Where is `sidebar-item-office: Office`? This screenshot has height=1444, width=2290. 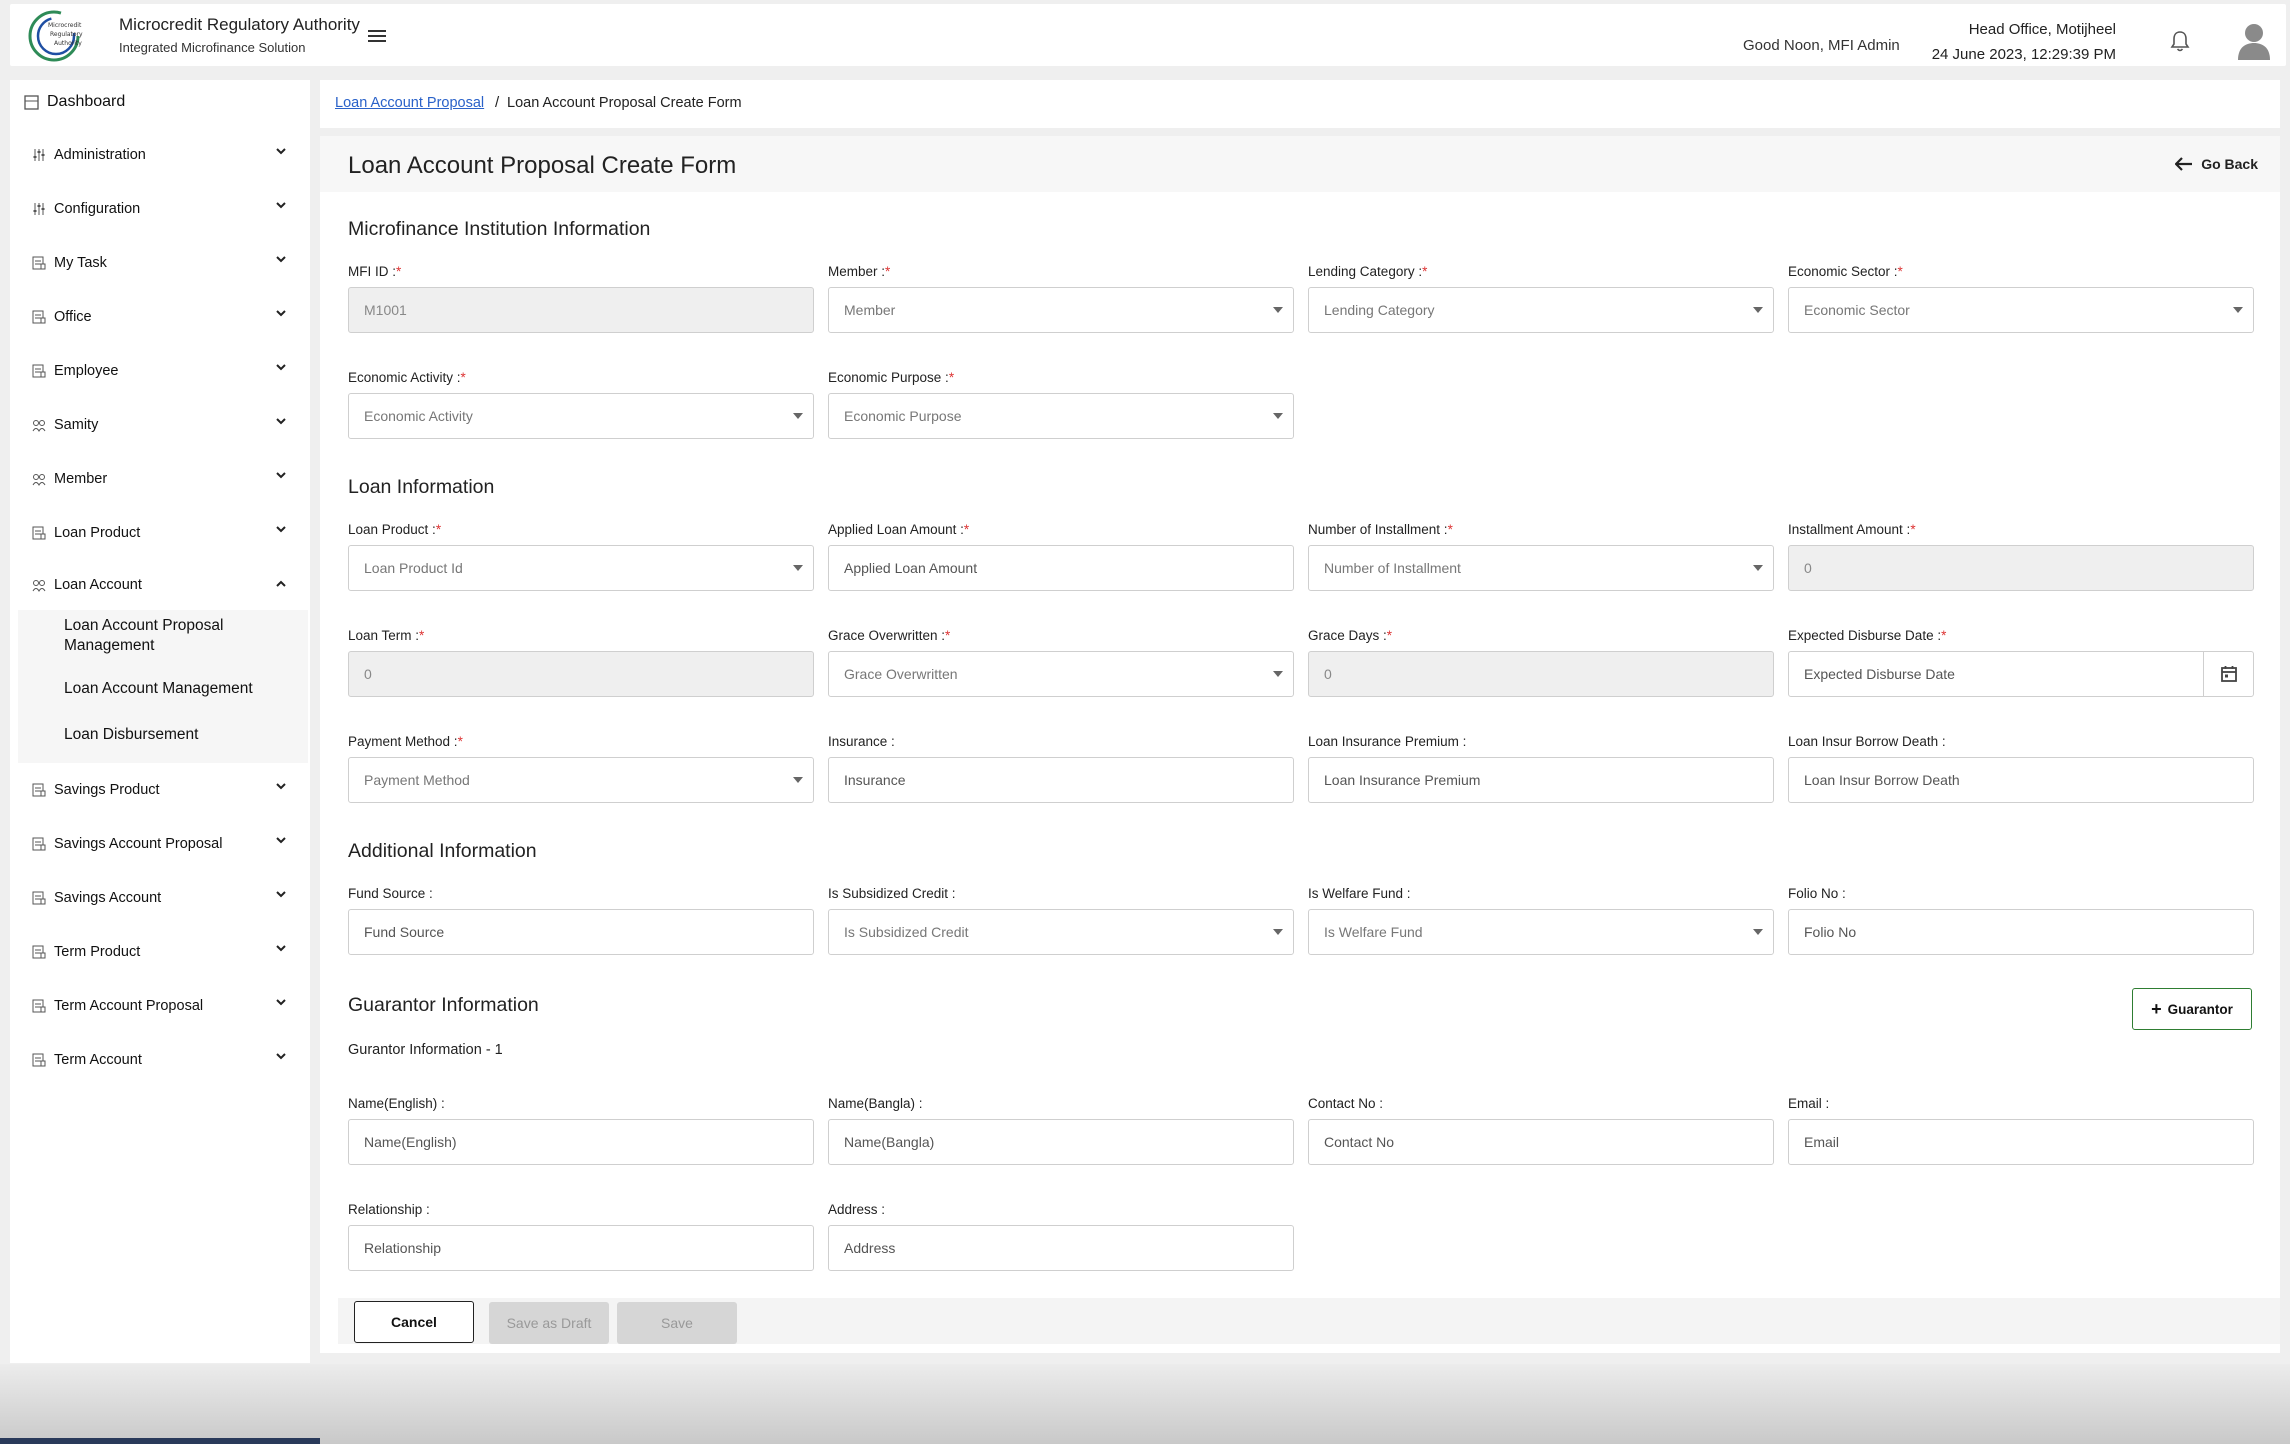 sidebar-item-office: Office is located at coordinates (160, 317).